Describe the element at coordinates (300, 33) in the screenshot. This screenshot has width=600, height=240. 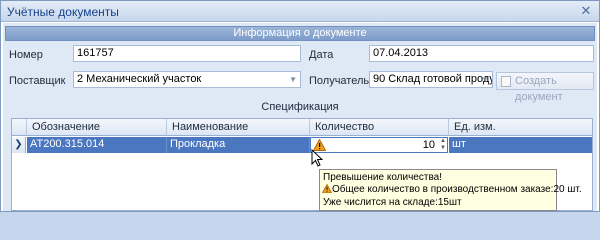
I see `document-info-header: Информация о документе` at that location.